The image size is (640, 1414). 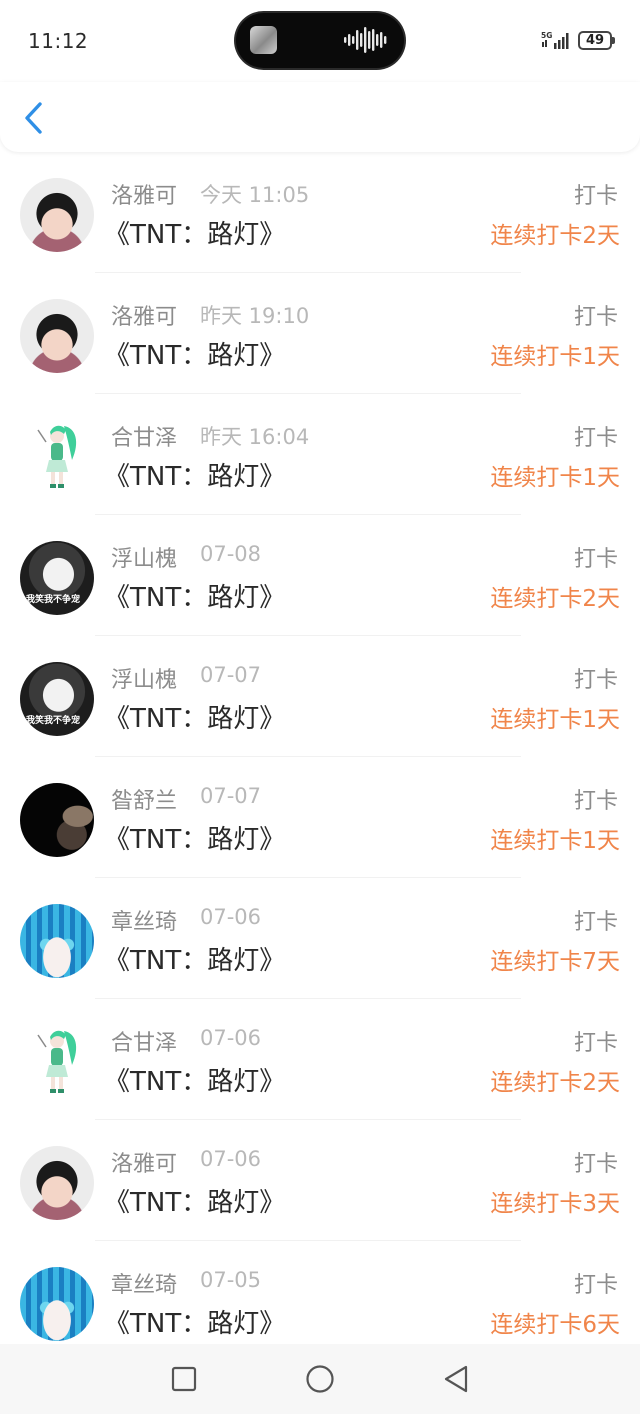 I want to click on list-item: 洛雅可 昨天 19:10 《TNT：路灯》 打卡 连续打卡1天, so click(x=320, y=333).